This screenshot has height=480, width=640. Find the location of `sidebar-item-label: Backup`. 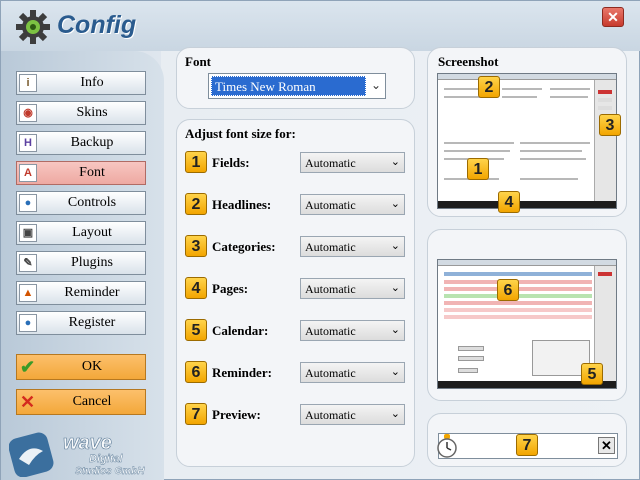

sidebar-item-label: Backup is located at coordinates (92, 142).